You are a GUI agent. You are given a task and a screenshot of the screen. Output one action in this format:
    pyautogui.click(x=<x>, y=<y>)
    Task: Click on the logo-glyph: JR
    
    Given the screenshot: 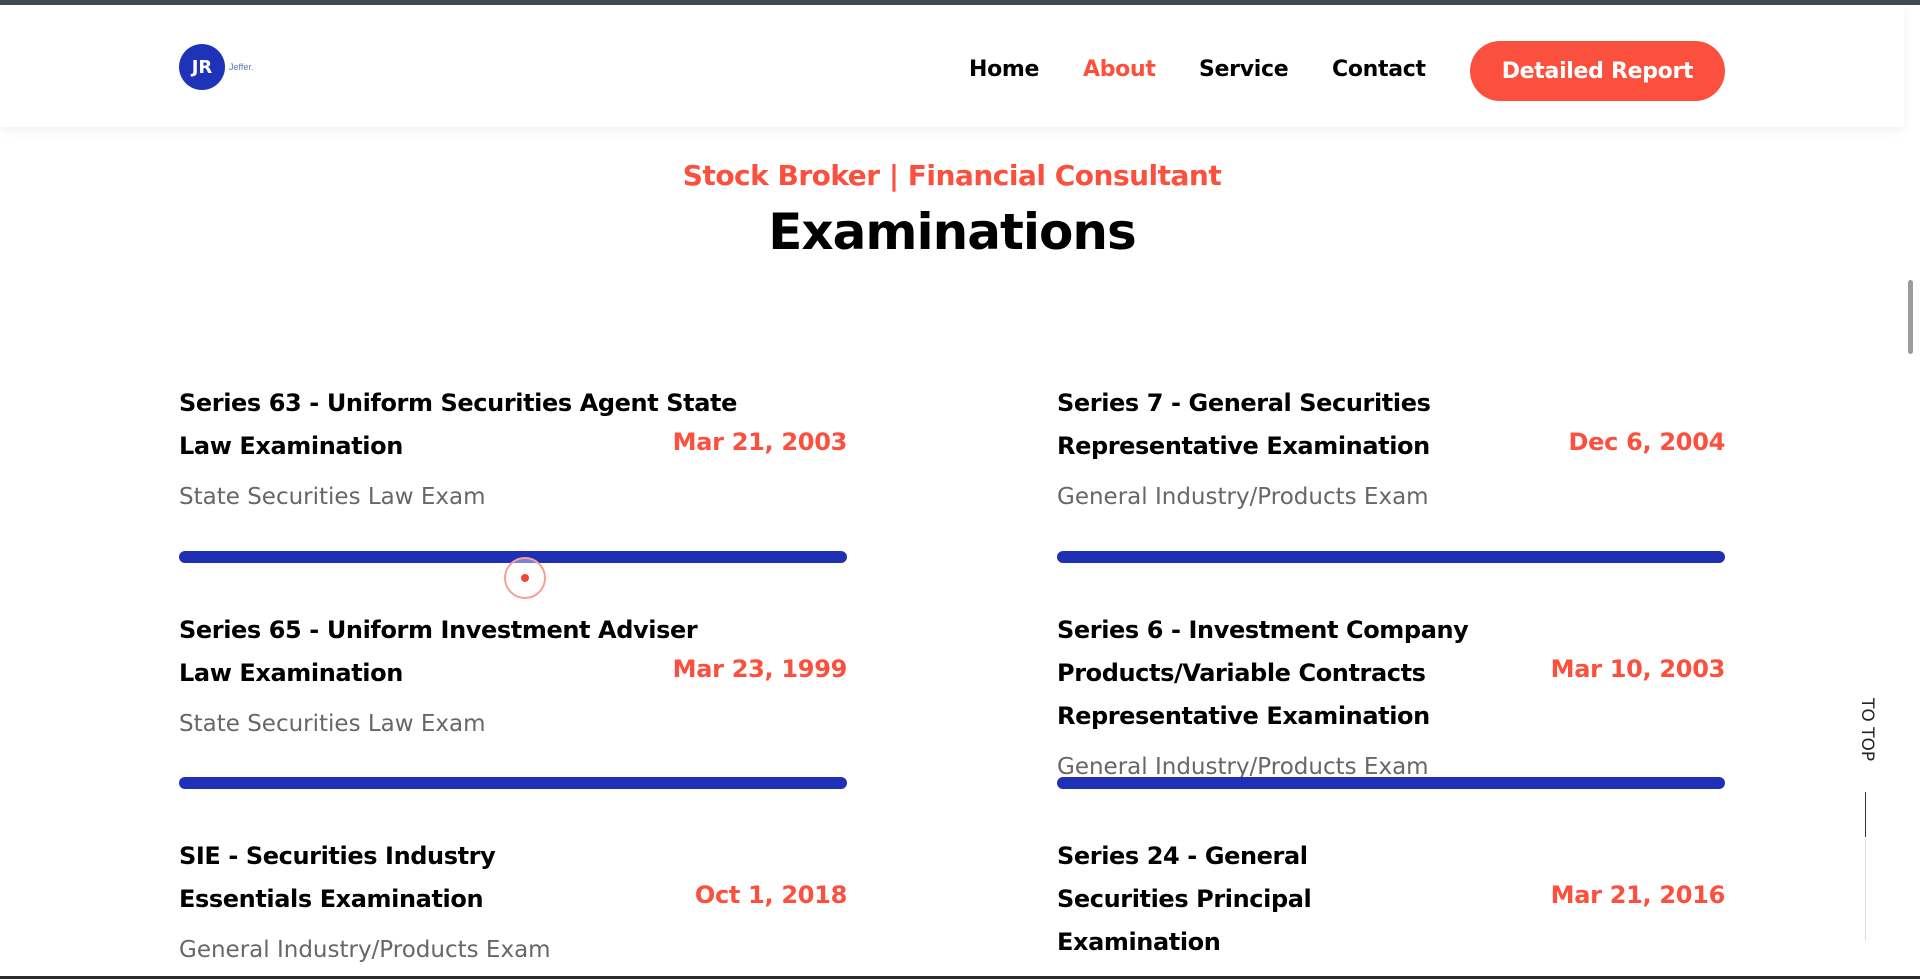 What is the action you would take?
    pyautogui.click(x=202, y=67)
    